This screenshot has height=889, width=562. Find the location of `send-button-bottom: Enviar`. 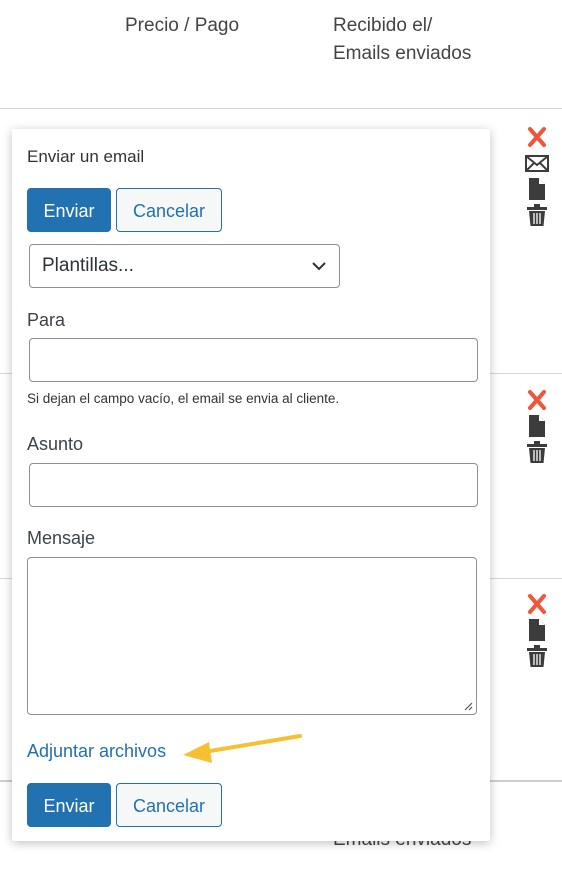

send-button-bottom: Enviar is located at coordinates (69, 805).